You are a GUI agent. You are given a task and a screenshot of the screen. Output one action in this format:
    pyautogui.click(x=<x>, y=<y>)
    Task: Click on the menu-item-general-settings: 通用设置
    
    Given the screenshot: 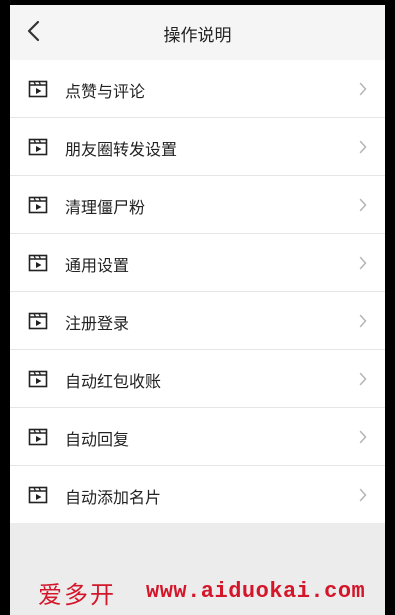 What is the action you would take?
    pyautogui.click(x=197, y=263)
    